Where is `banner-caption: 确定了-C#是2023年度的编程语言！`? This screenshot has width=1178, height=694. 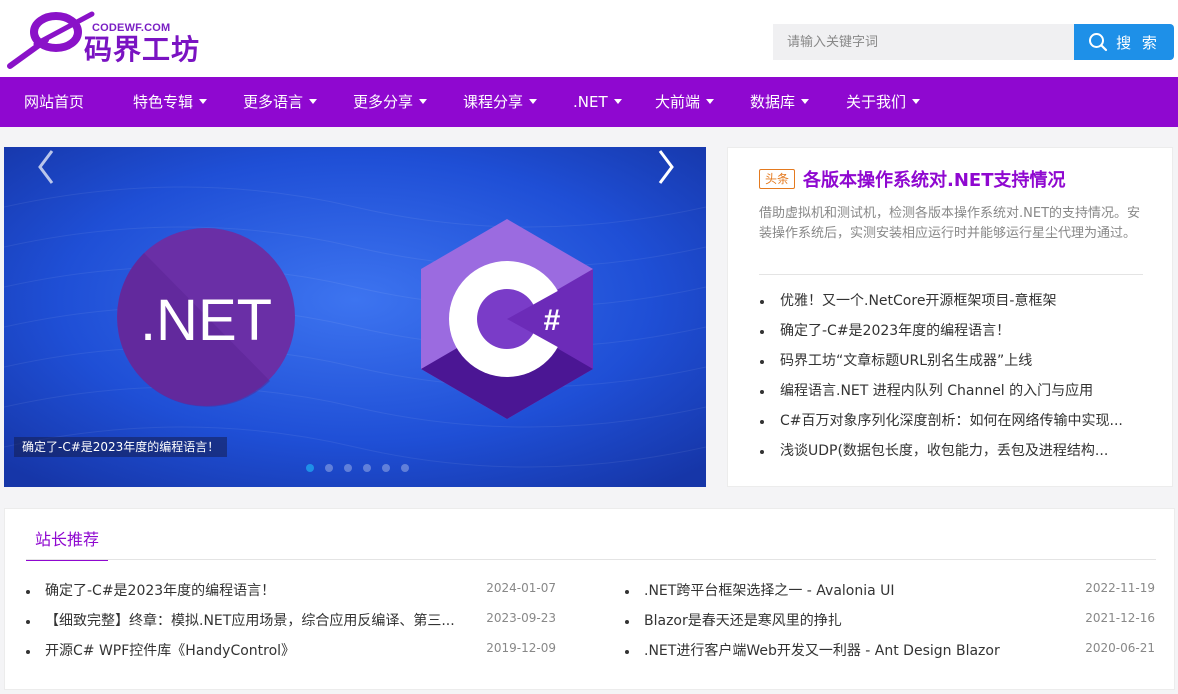
banner-caption: 确定了-C#是2023年度的编程语言！ is located at coordinates (121, 447).